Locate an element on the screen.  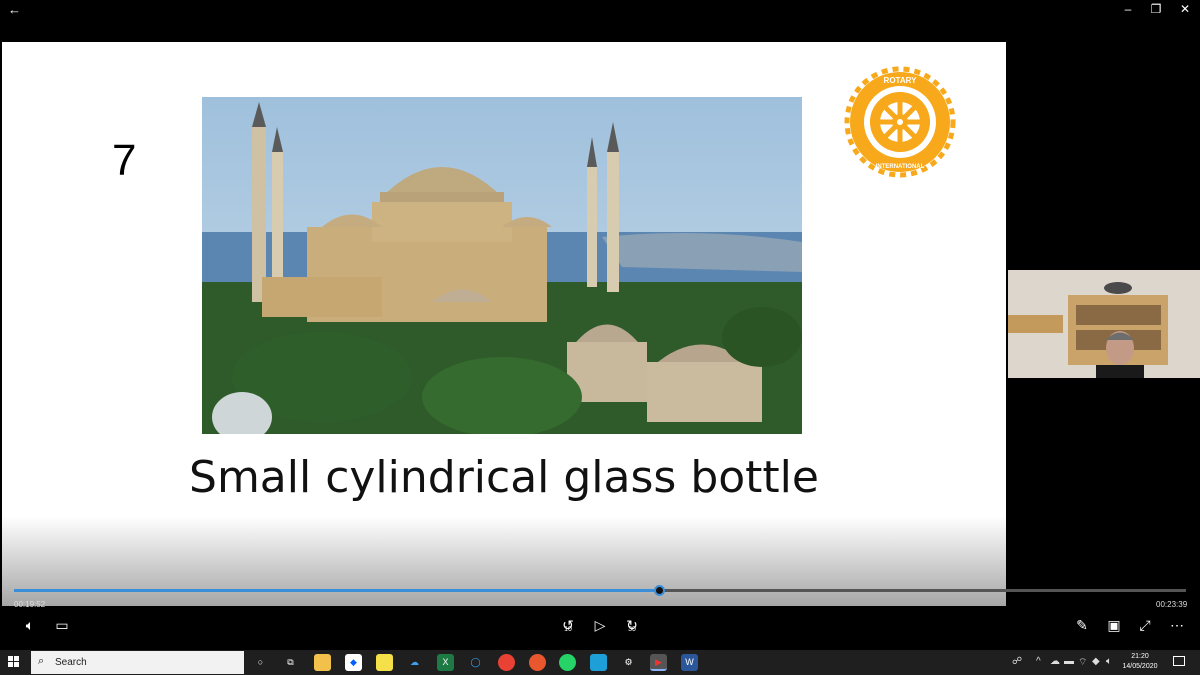
svg-text: INTERNATIONAL is located at coordinates (900, 167).